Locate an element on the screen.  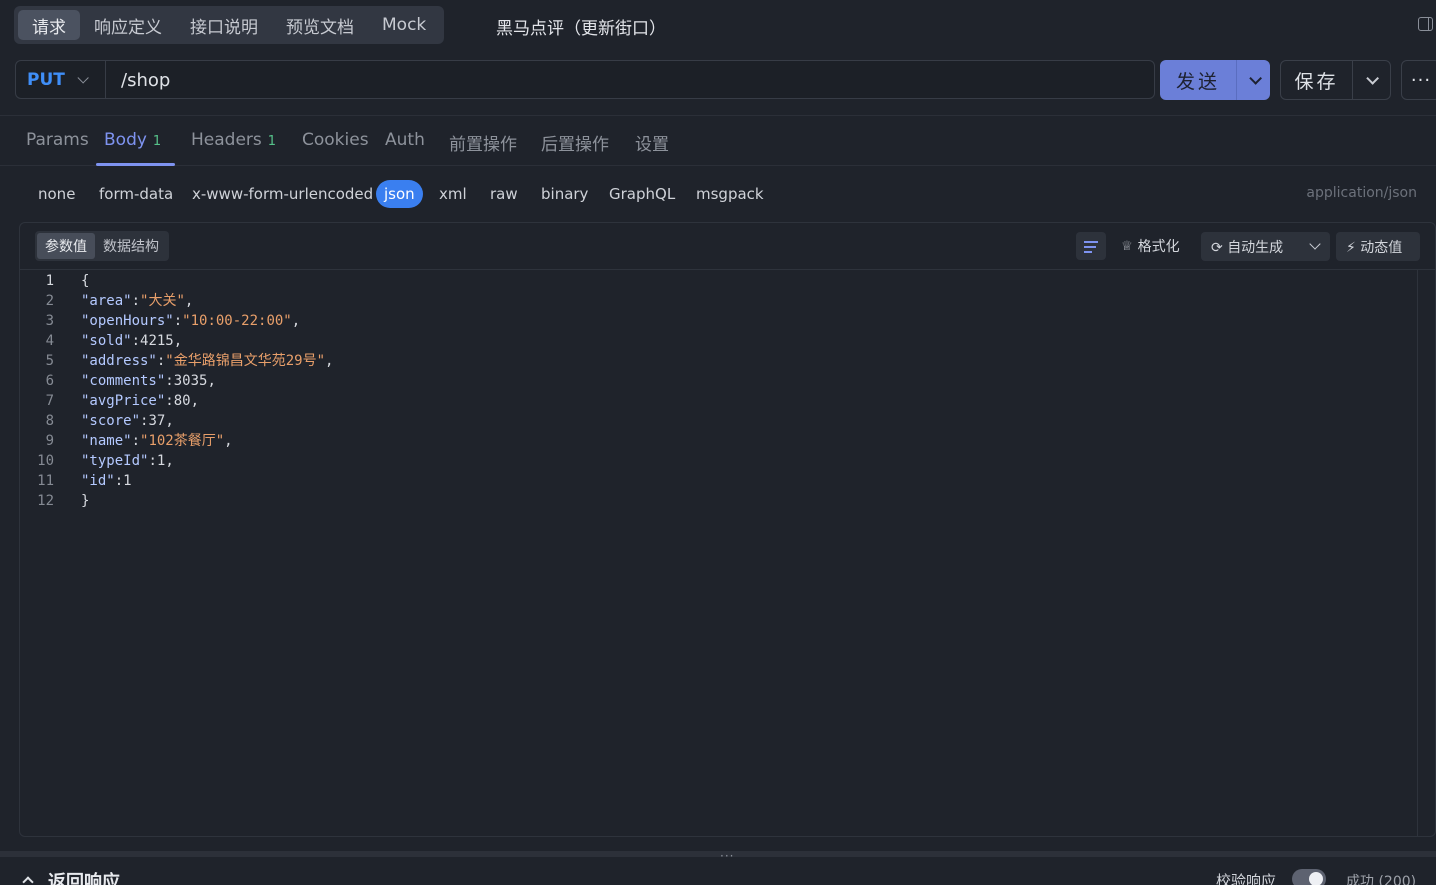
method-label: PUT is located at coordinates (46, 79).